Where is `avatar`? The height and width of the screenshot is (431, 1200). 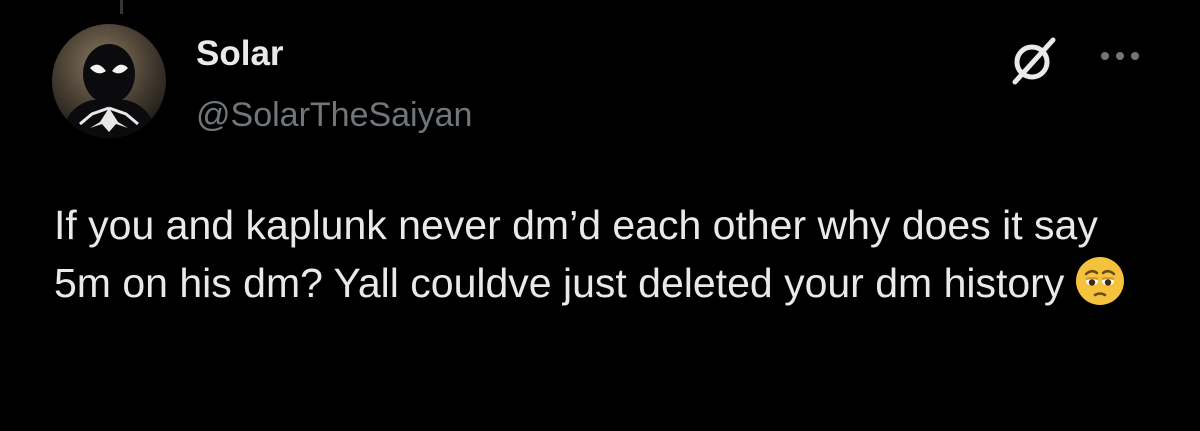
avatar is located at coordinates (109, 81).